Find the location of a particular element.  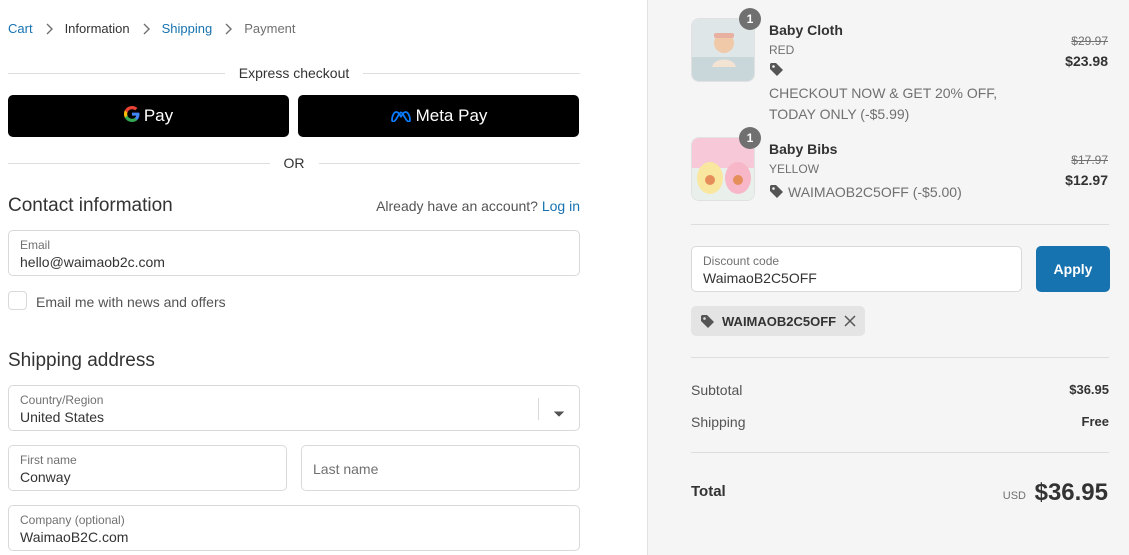

apply-button: Apply is located at coordinates (1073, 269).